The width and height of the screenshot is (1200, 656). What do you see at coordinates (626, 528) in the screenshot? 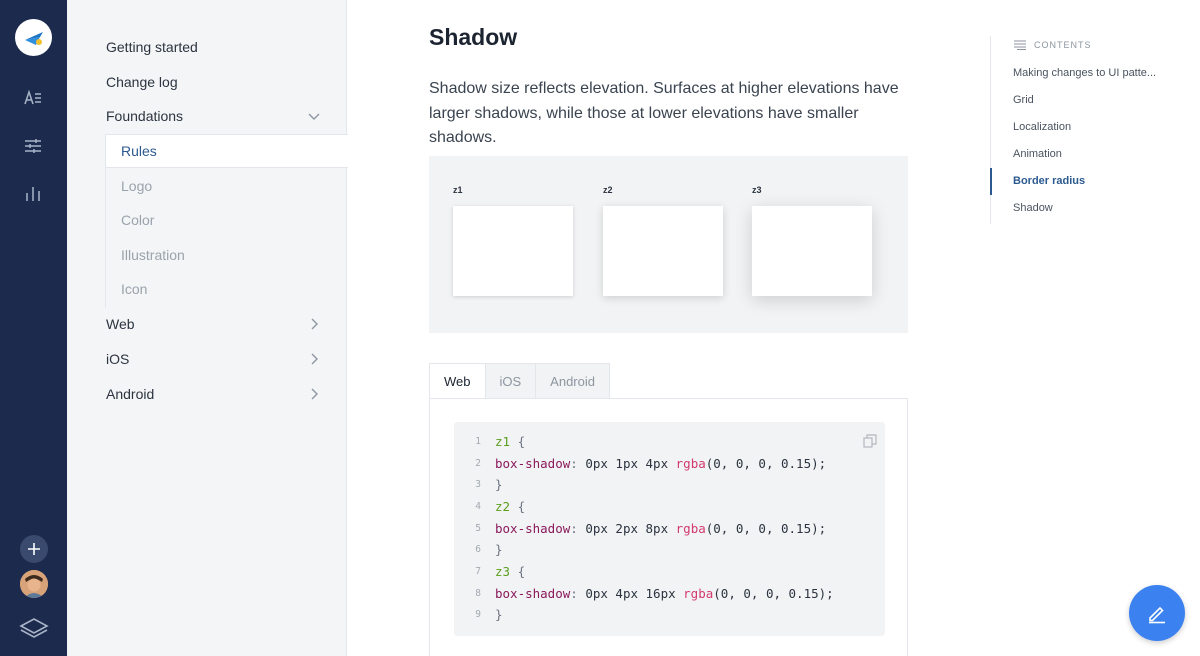
I see `code-value: 0px 2px 8px` at bounding box center [626, 528].